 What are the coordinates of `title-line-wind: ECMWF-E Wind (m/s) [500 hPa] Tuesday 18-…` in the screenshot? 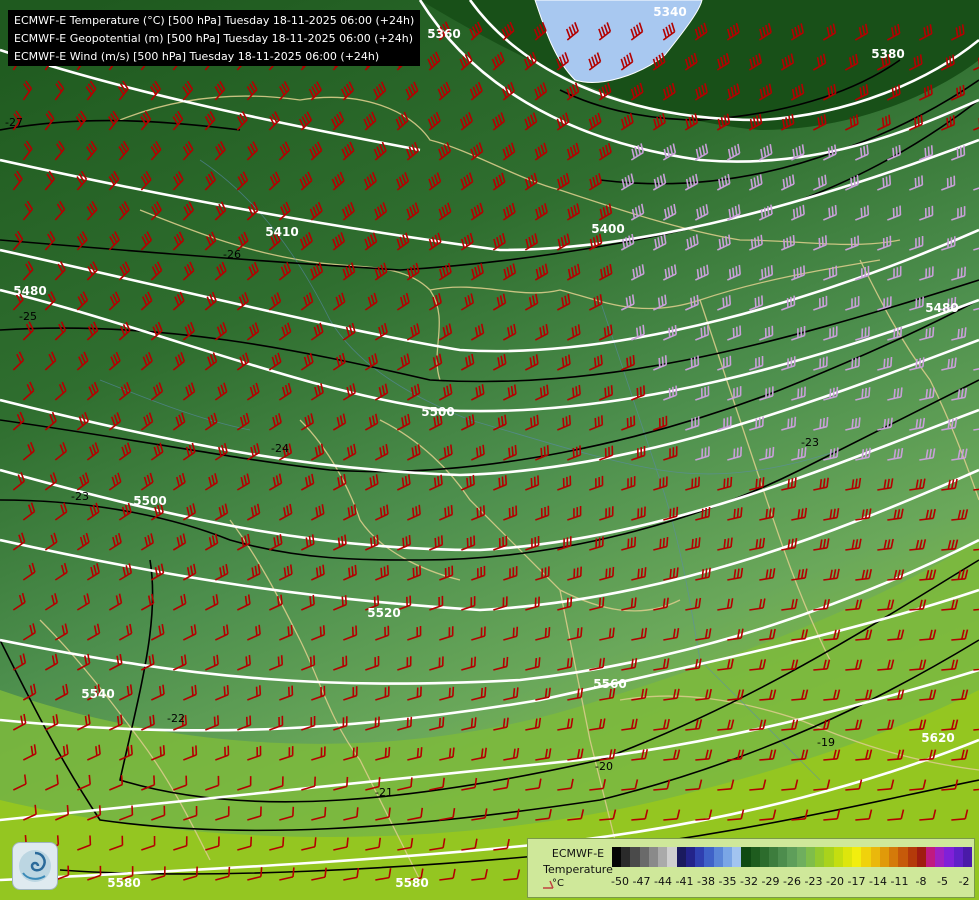 It's located at (197, 56).